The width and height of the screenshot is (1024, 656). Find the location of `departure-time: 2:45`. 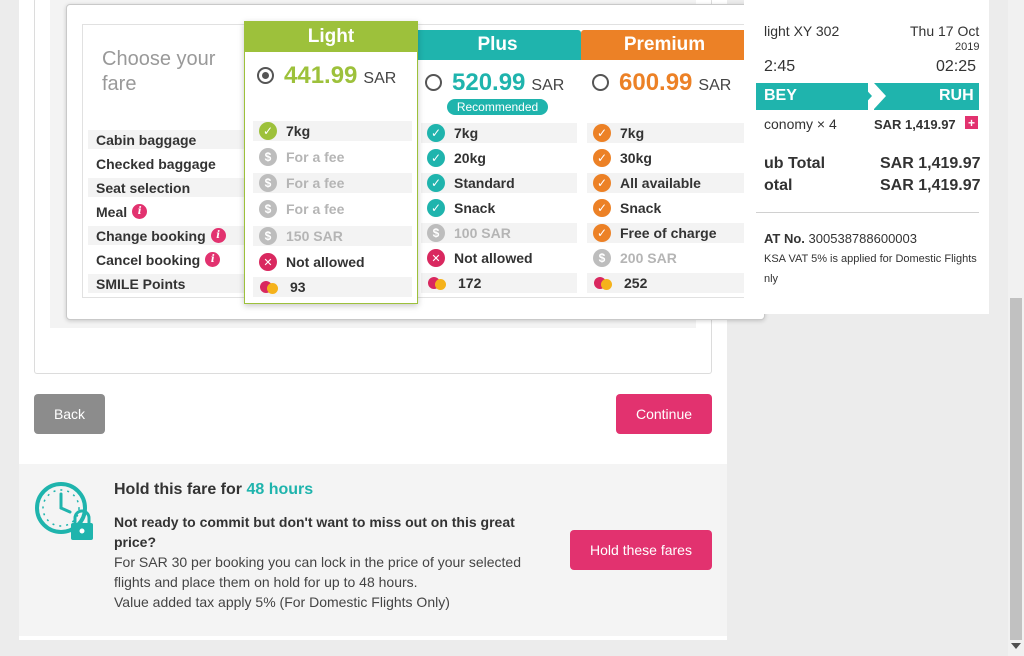

departure-time: 2:45 is located at coordinates (780, 66).